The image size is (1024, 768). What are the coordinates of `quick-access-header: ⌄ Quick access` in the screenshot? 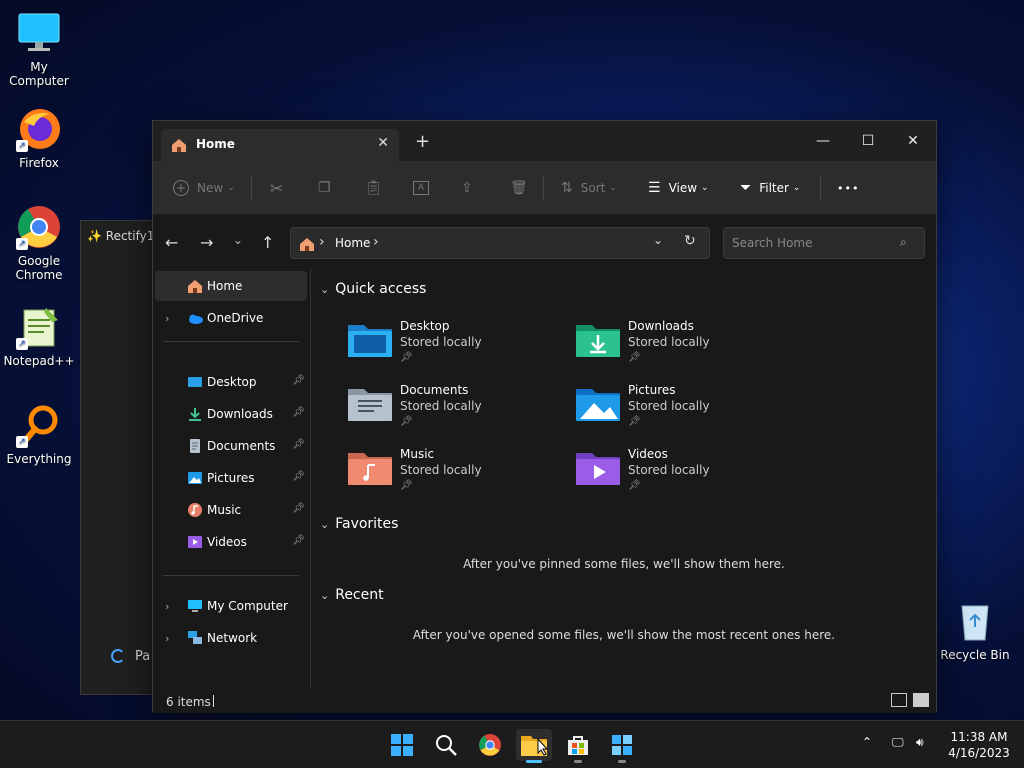 It's located at (373, 289).